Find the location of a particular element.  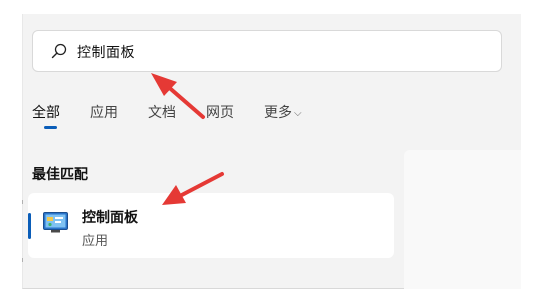

best-match-result: 控制面板 应用 is located at coordinates (211, 225).